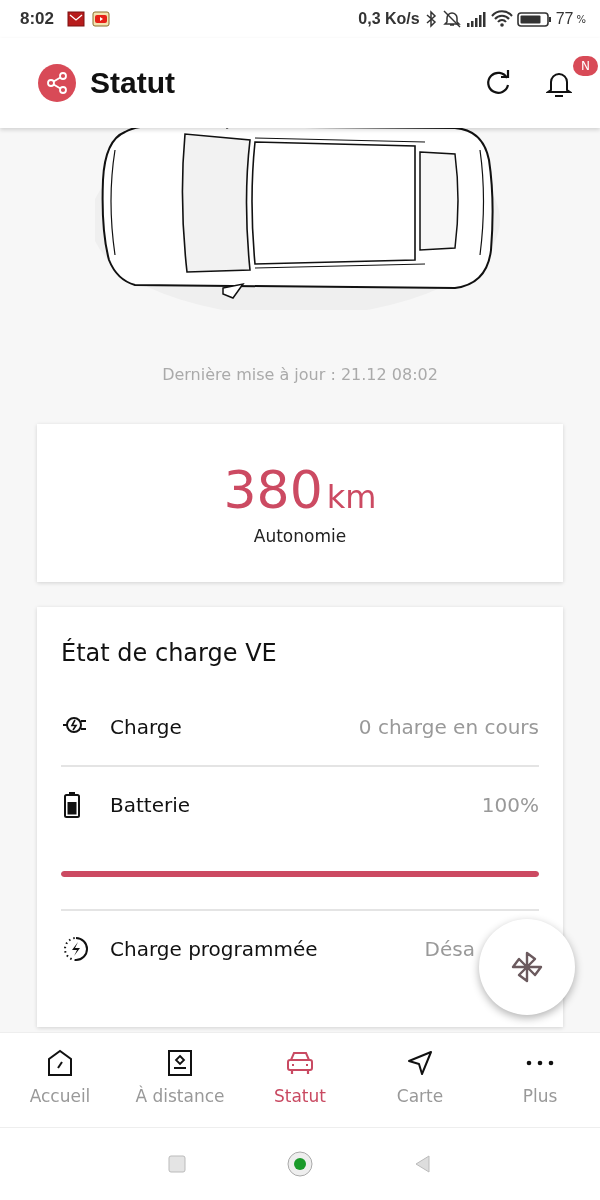 The width and height of the screenshot is (600, 1200). Describe the element at coordinates (75, 949) in the screenshot. I see `timer-icon` at that location.